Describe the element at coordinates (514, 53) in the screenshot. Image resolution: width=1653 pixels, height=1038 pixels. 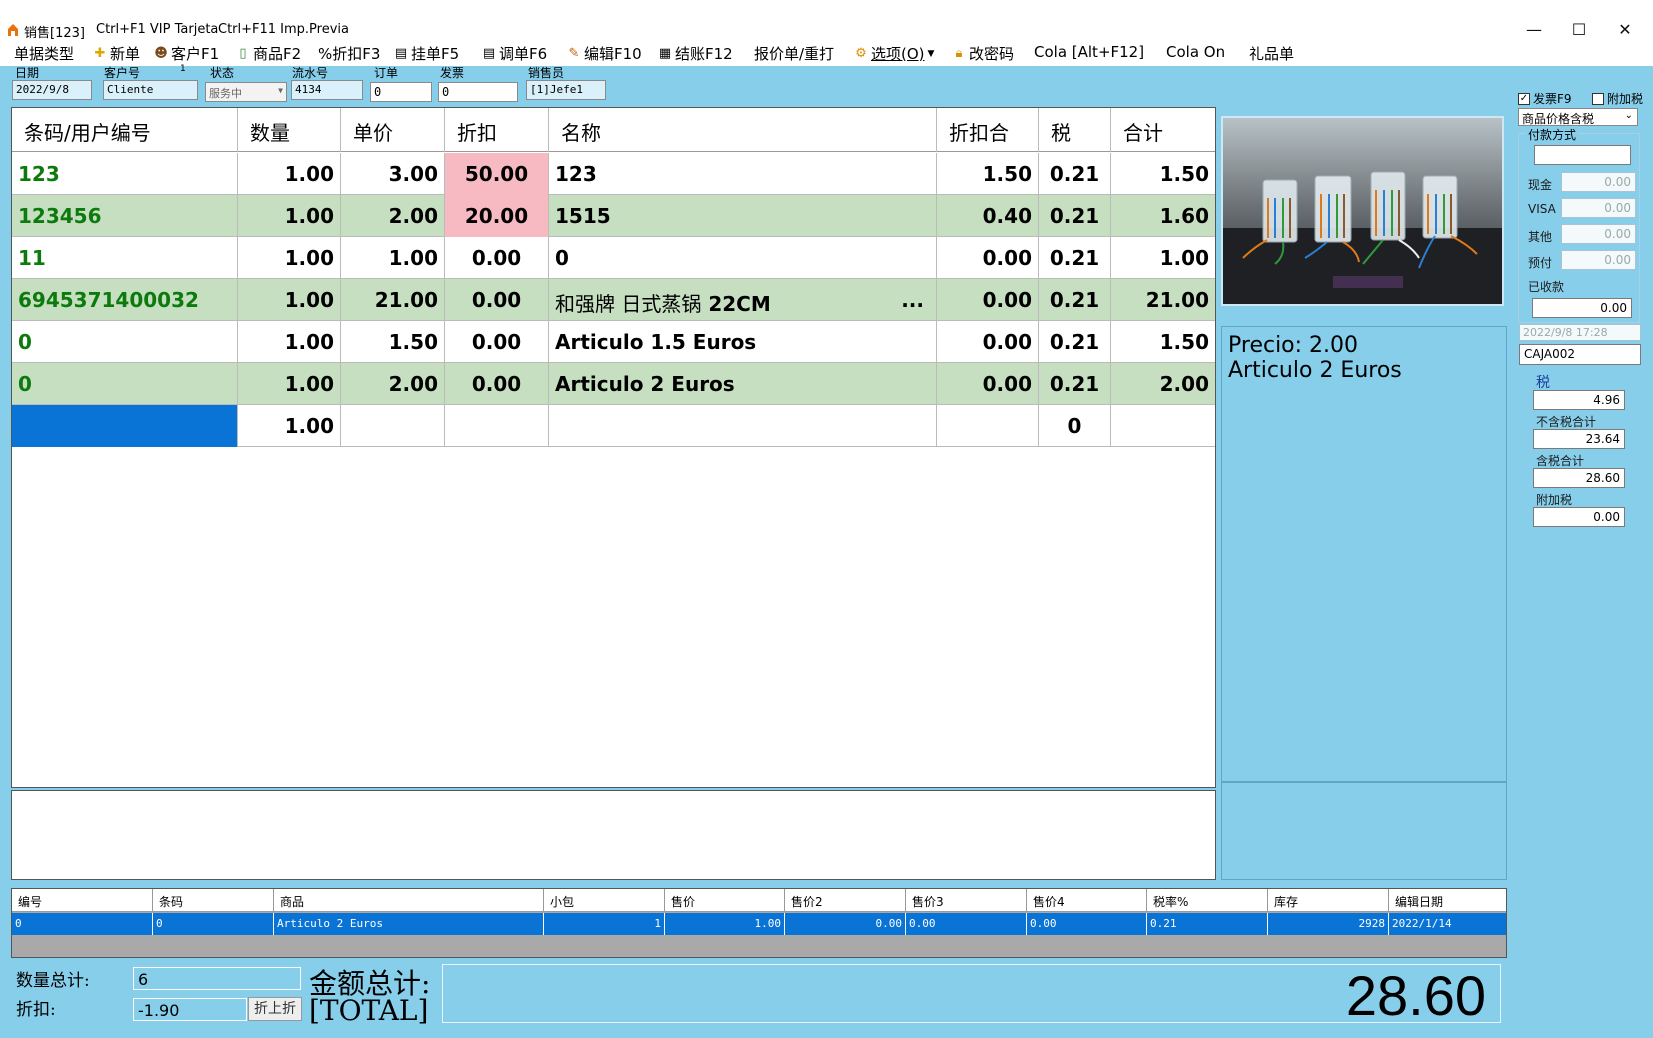
I see `menu-recall: ▤ 调单F6` at that location.